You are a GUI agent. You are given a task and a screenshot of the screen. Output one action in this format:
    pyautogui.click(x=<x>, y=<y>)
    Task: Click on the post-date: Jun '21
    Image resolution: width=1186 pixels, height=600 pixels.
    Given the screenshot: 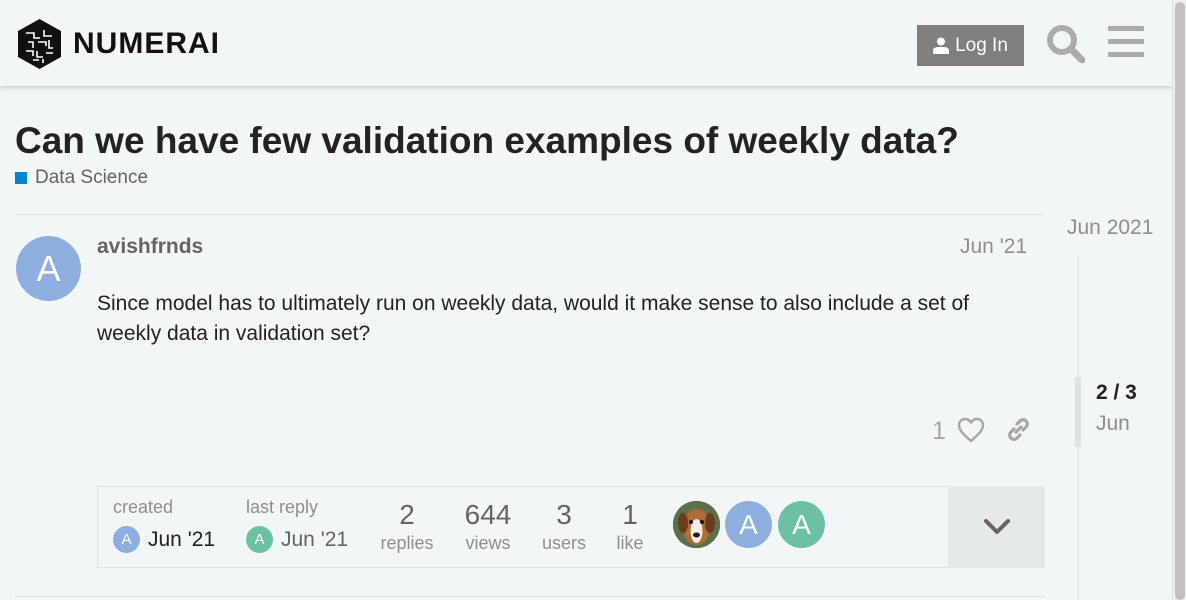 What is the action you would take?
    pyautogui.click(x=993, y=247)
    